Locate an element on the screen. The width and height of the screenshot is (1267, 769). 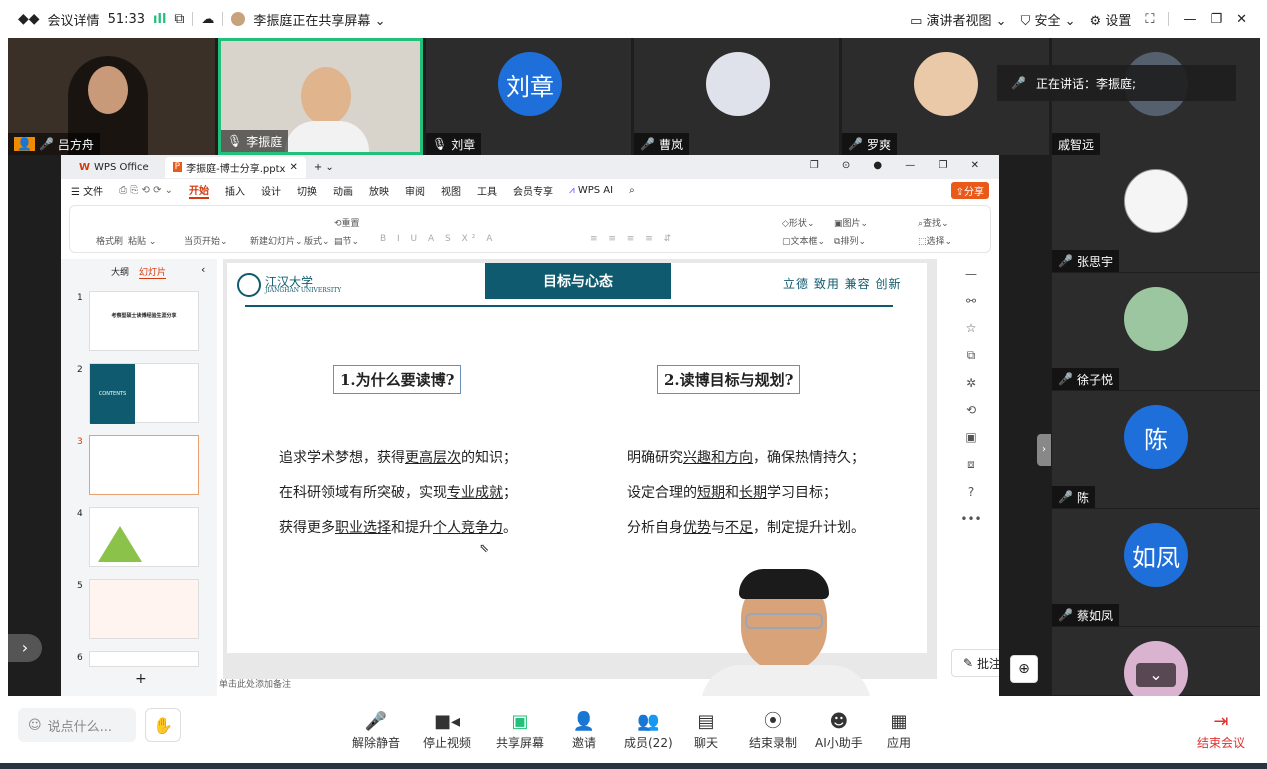
popout-icon: ⧉ is located at coordinates (179, 19).